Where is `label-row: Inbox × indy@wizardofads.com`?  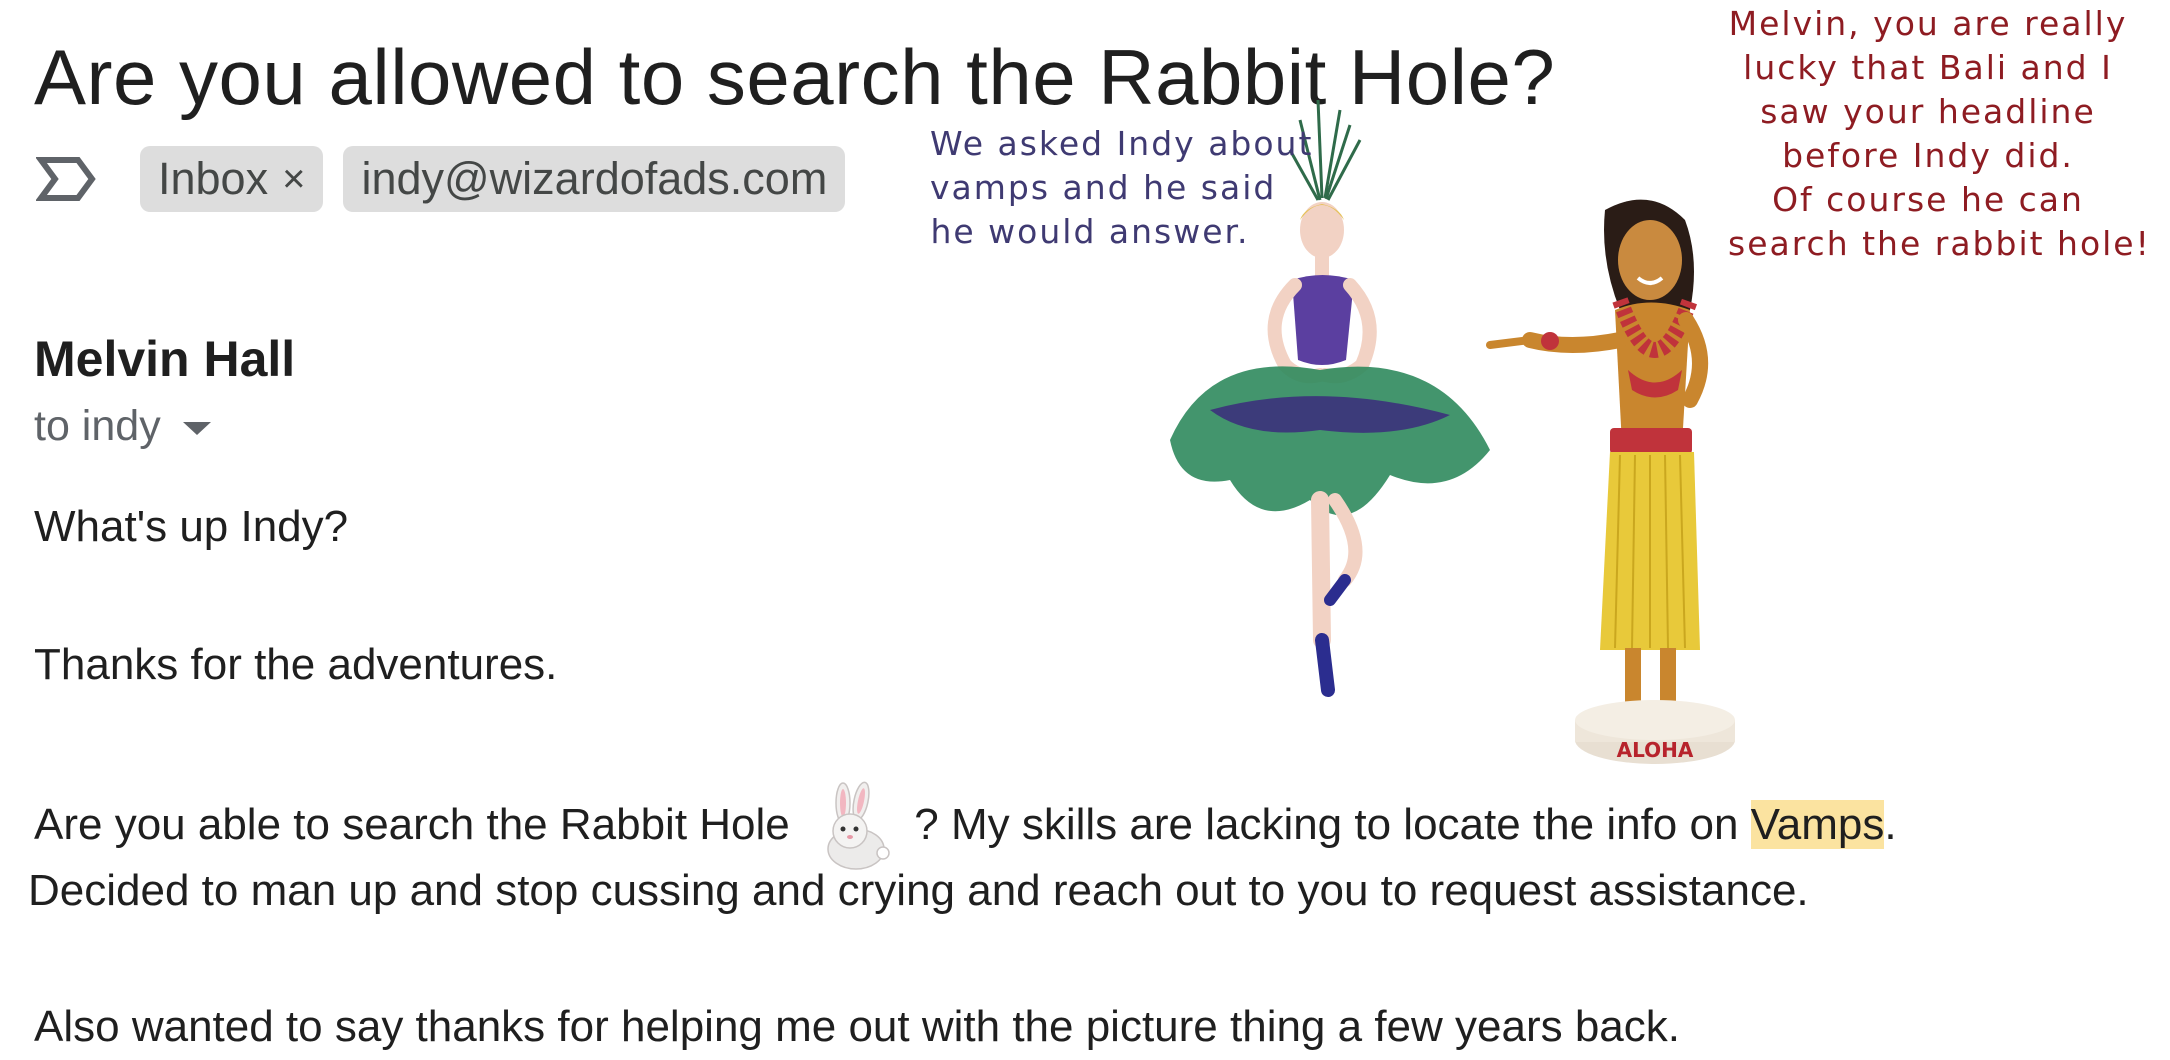
label-row: Inbox × indy@wizardofads.com is located at coordinates (441, 179).